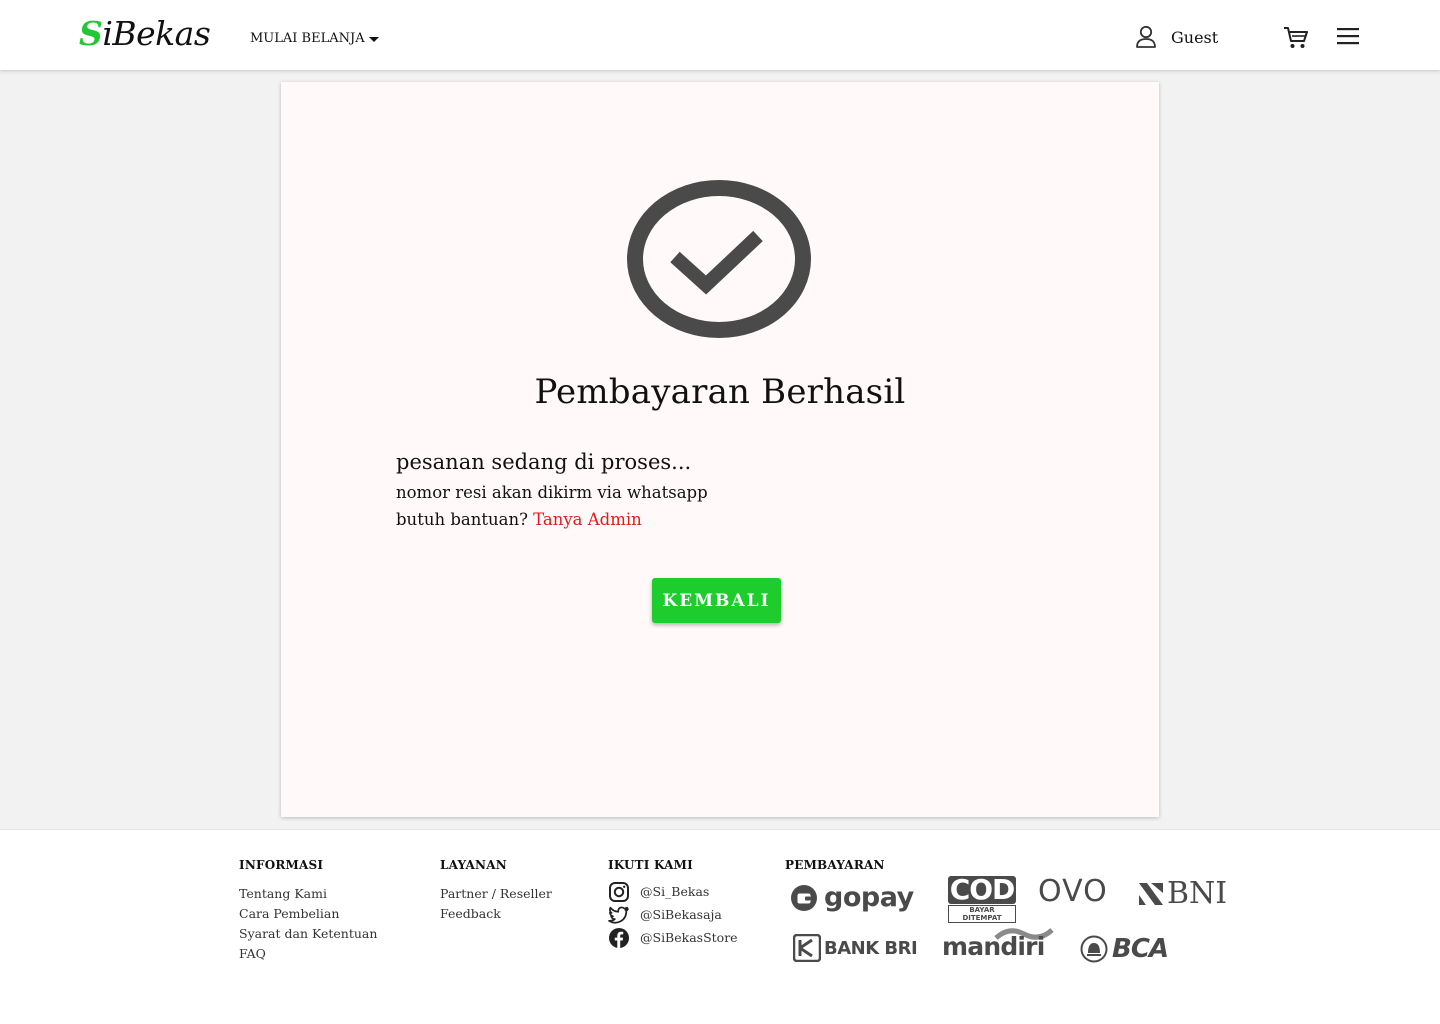 This screenshot has height=1024, width=1440. I want to click on footer-heading-ikuti: IKUTI KAMI, so click(650, 865).